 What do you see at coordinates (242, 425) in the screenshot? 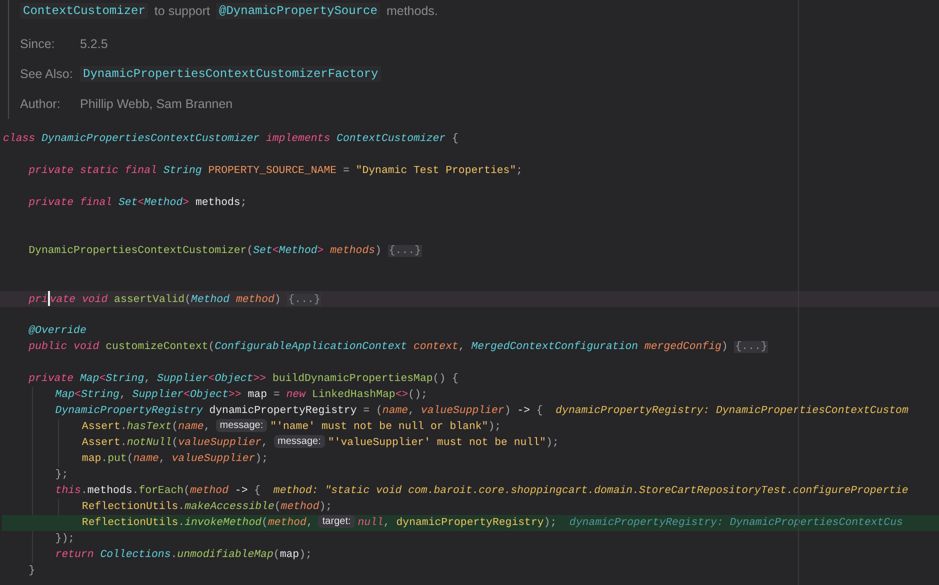
I see `parameter-hint: message:` at bounding box center [242, 425].